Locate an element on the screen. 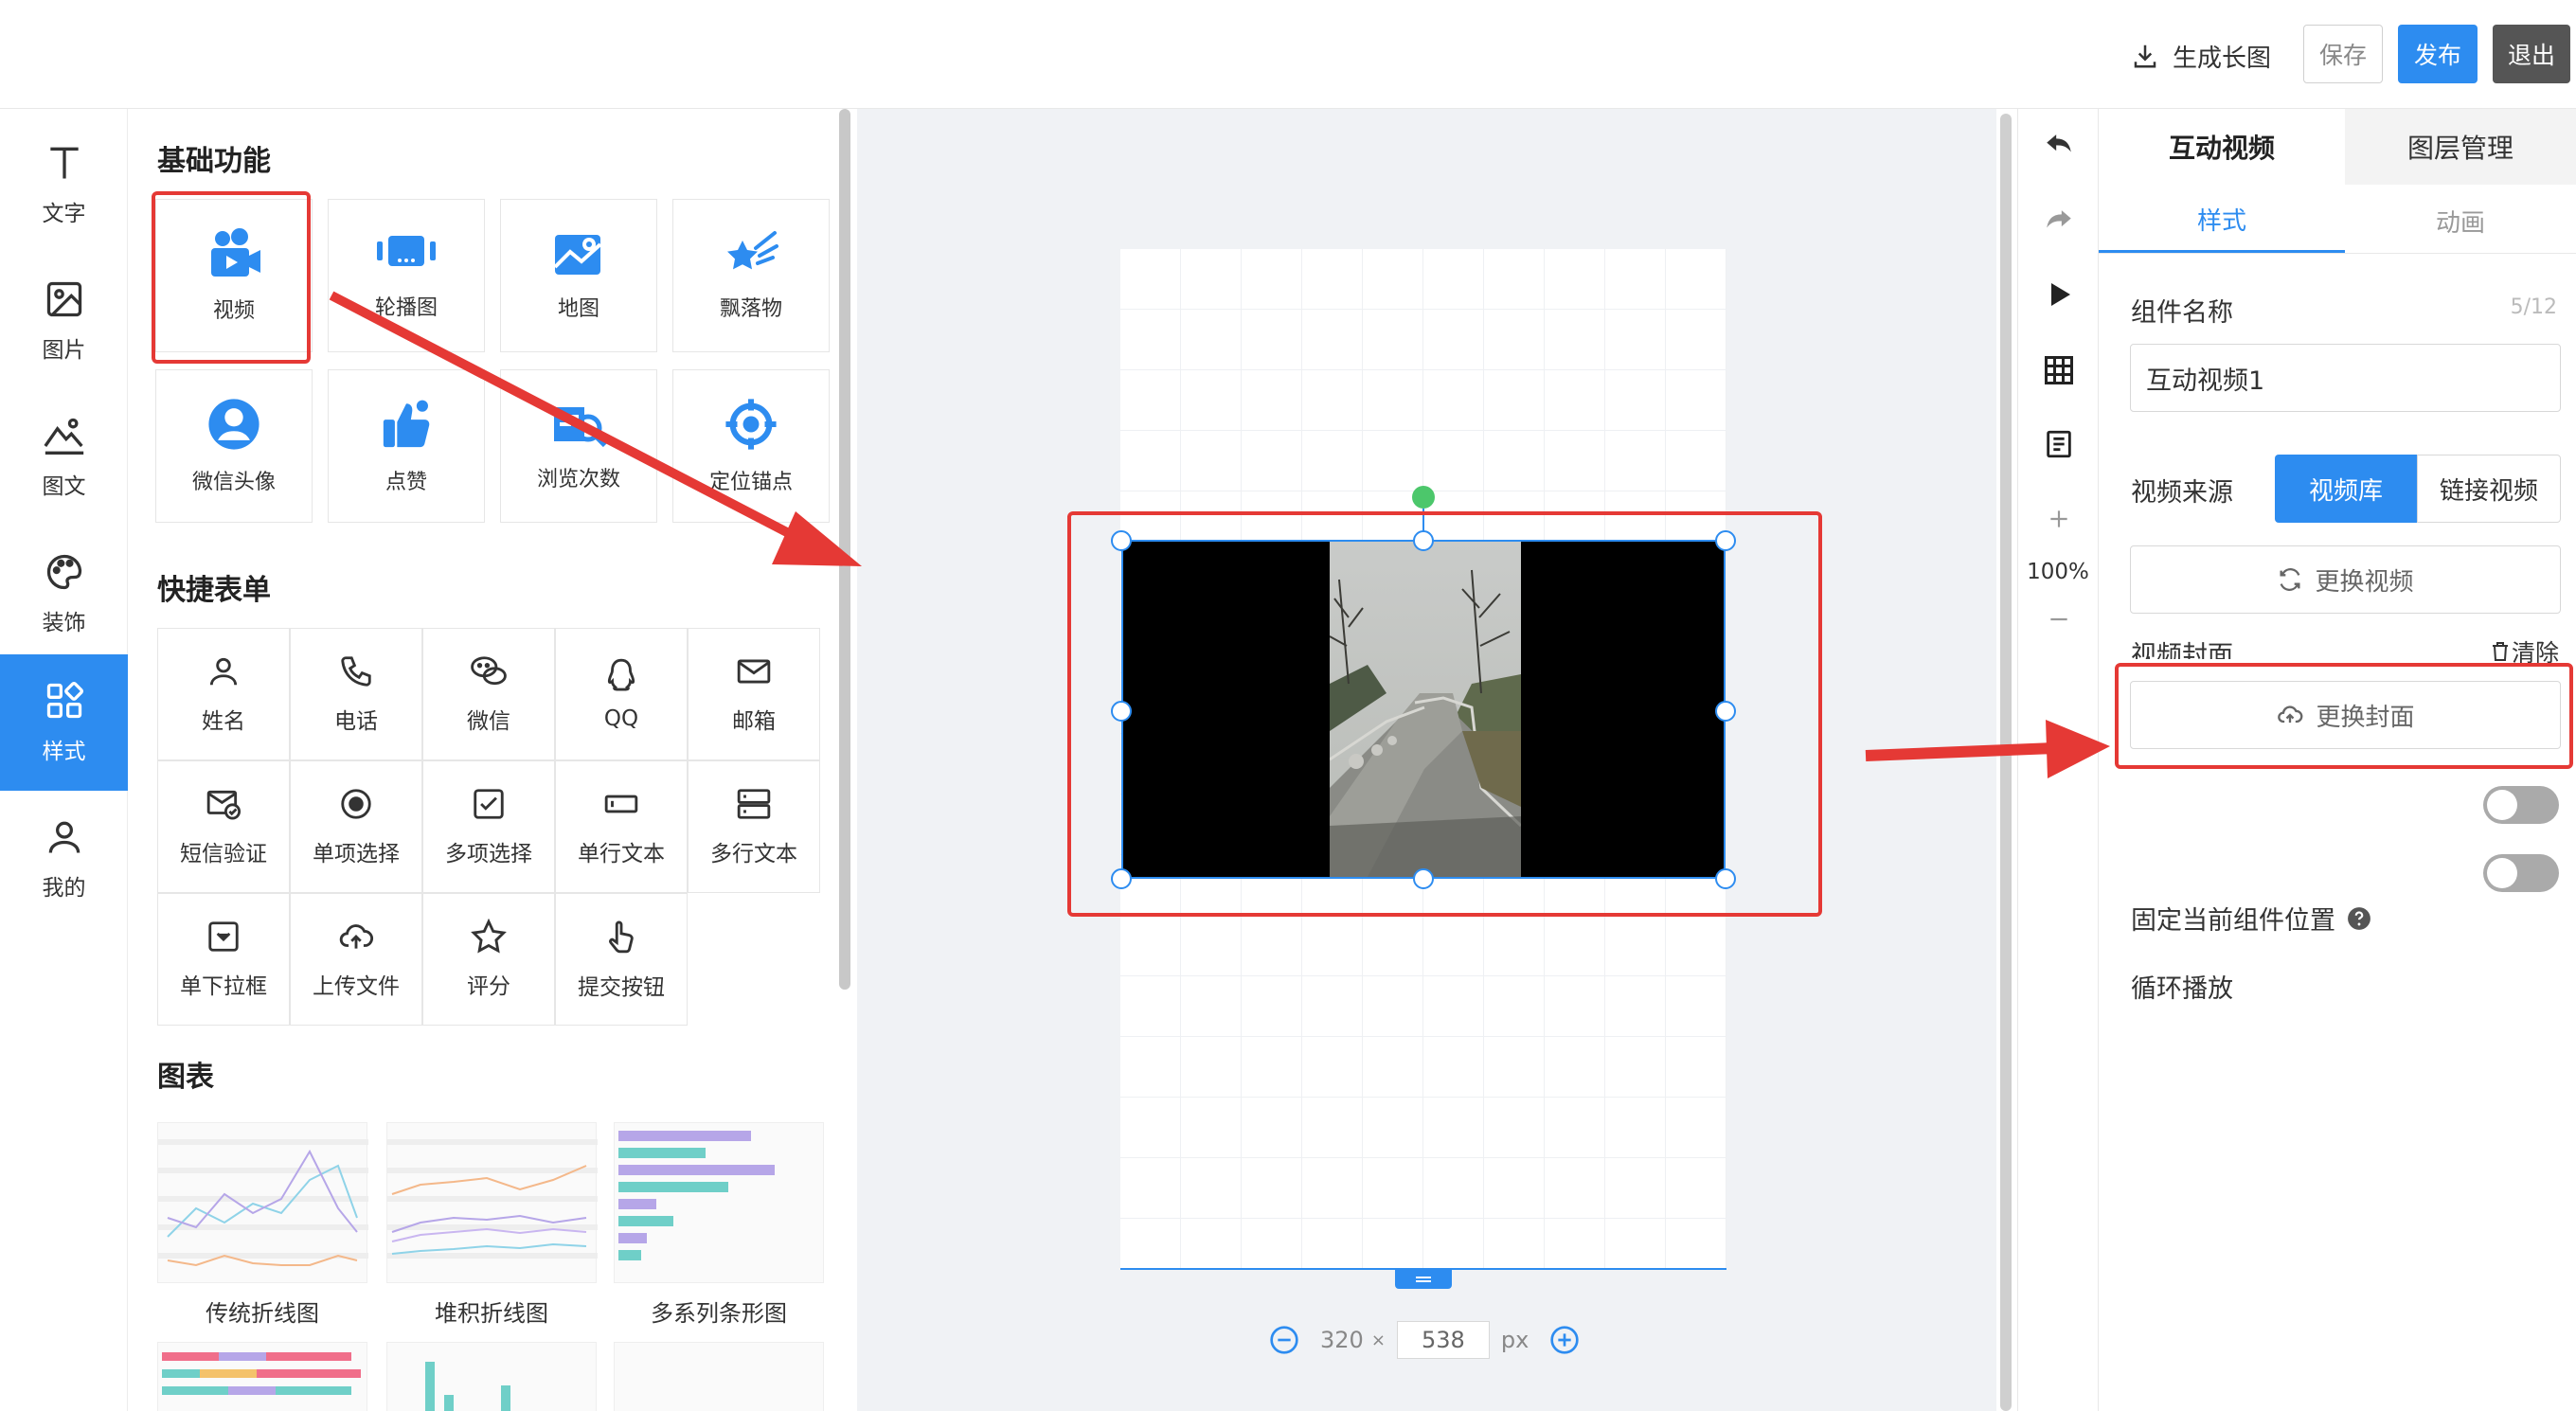 This screenshot has width=2576, height=1411. subtab-animation: 动画 is located at coordinates (2460, 220).